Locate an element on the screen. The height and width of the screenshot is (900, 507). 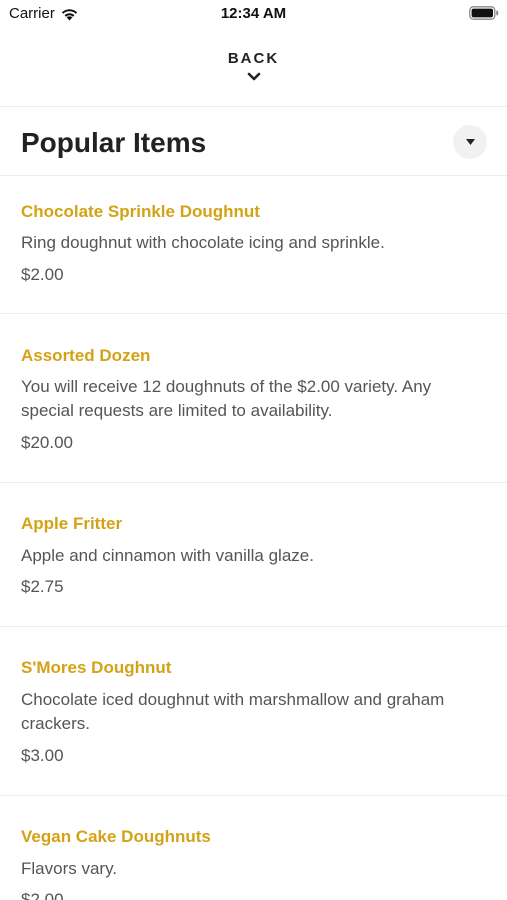
section-header: Popular Items is located at coordinates (253, 141).